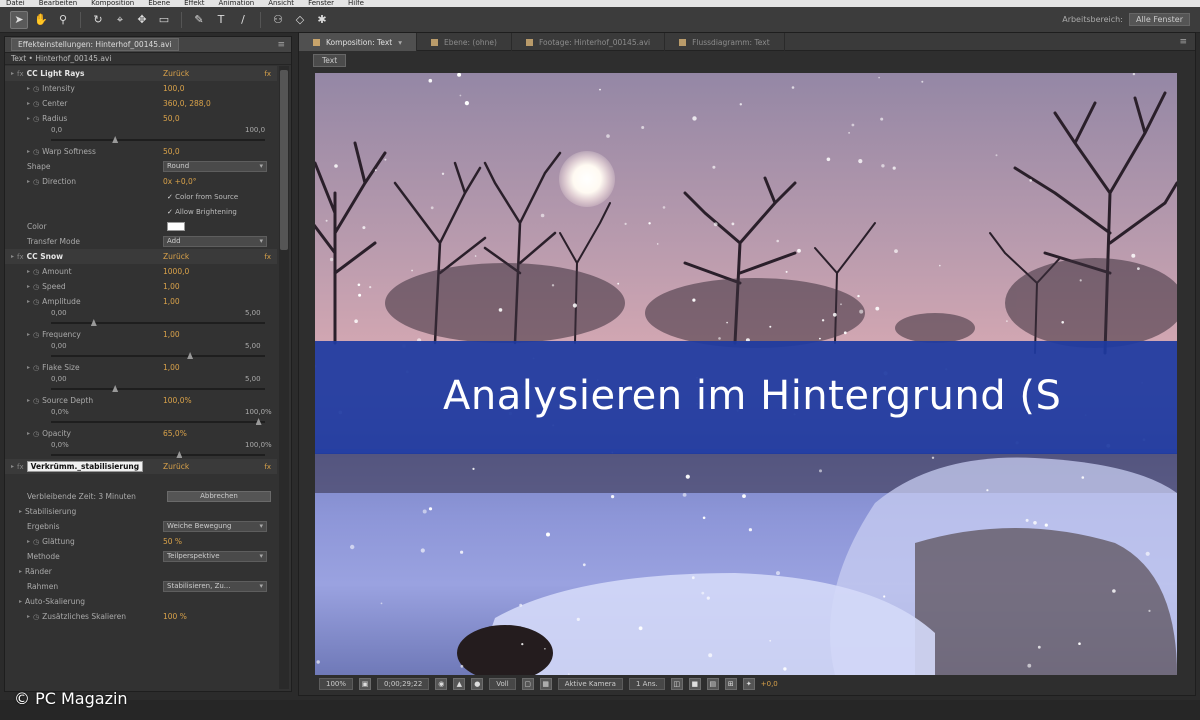  Describe the element at coordinates (358, 42) in the screenshot. I see `composition-tab: Komposition: Text ▾` at that location.